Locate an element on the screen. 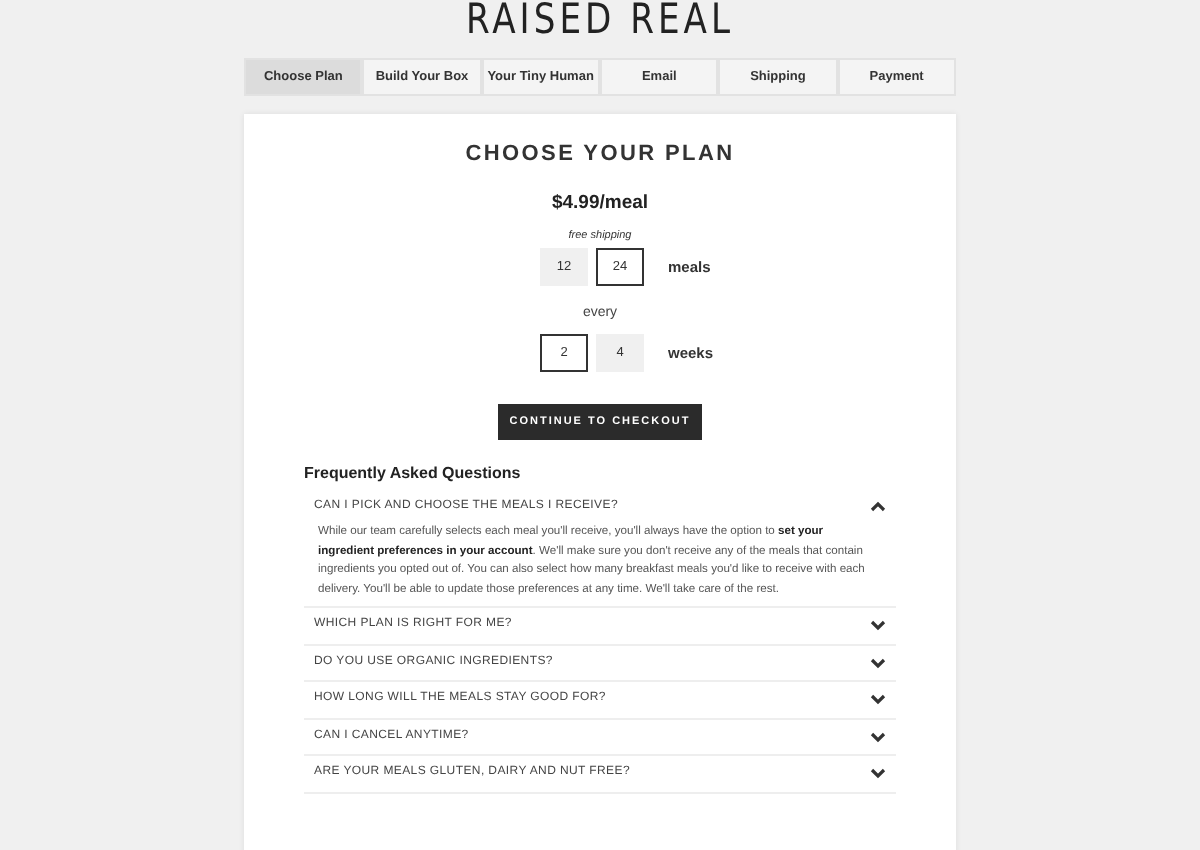 Image resolution: width=1200 pixels, height=850 pixels. price: $4.99/meal is located at coordinates (600, 205).